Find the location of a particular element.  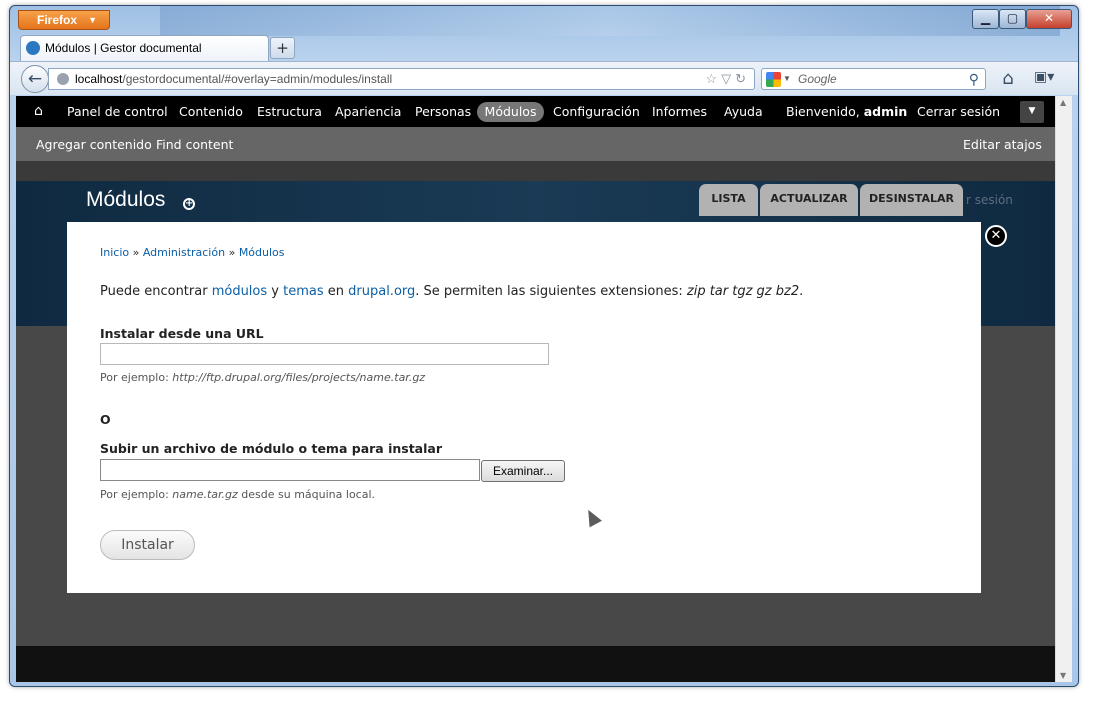

globe-icon is located at coordinates (63, 79).